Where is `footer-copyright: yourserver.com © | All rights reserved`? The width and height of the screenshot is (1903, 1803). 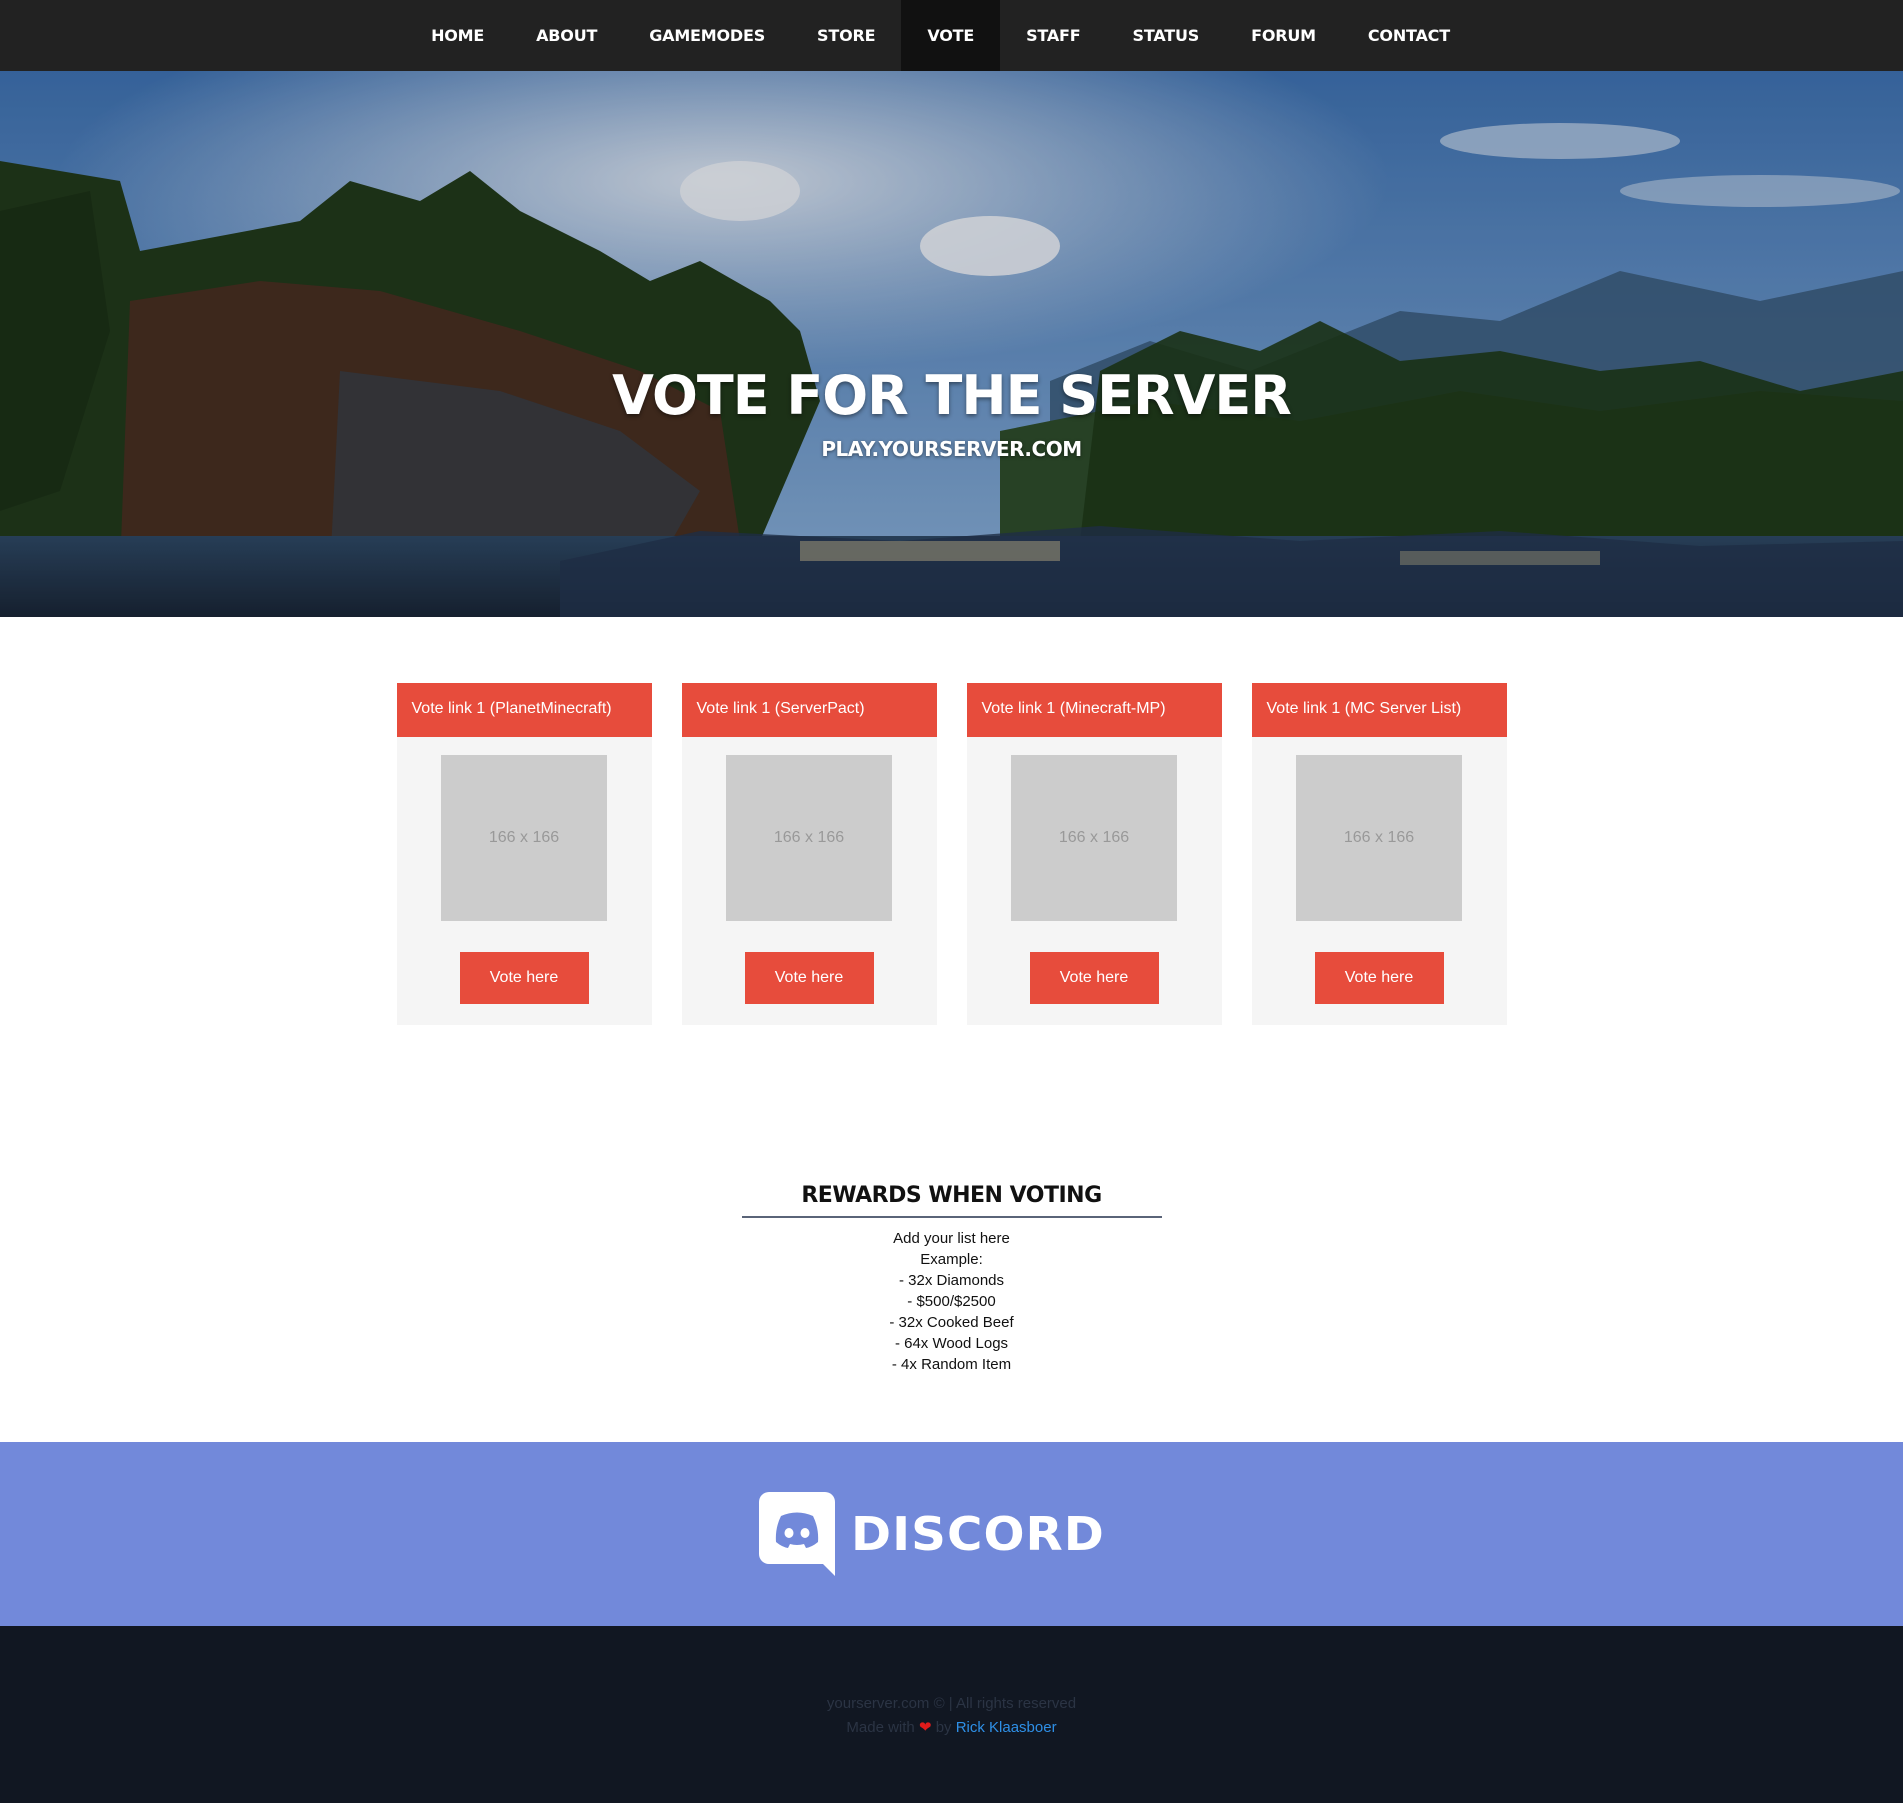 footer-copyright: yourserver.com © | All rights reserved is located at coordinates (951, 1703).